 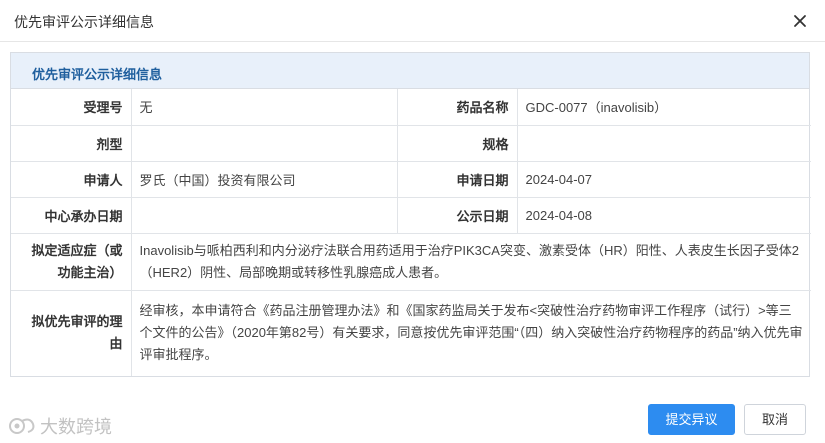 I want to click on label-applicant: 申请人, so click(x=71, y=179).